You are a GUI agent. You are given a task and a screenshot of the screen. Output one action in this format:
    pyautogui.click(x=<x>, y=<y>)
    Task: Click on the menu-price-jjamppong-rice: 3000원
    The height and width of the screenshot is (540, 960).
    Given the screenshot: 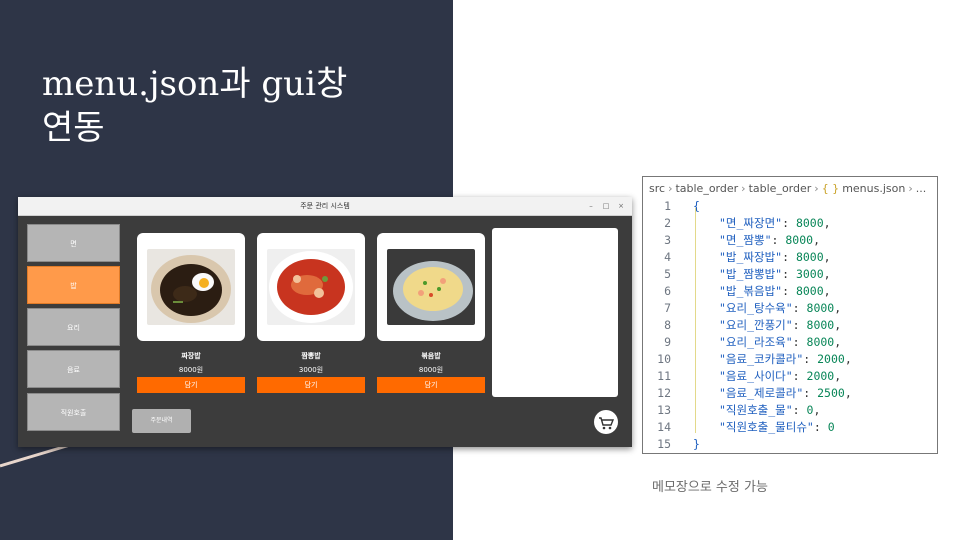 What is the action you would take?
    pyautogui.click(x=311, y=370)
    